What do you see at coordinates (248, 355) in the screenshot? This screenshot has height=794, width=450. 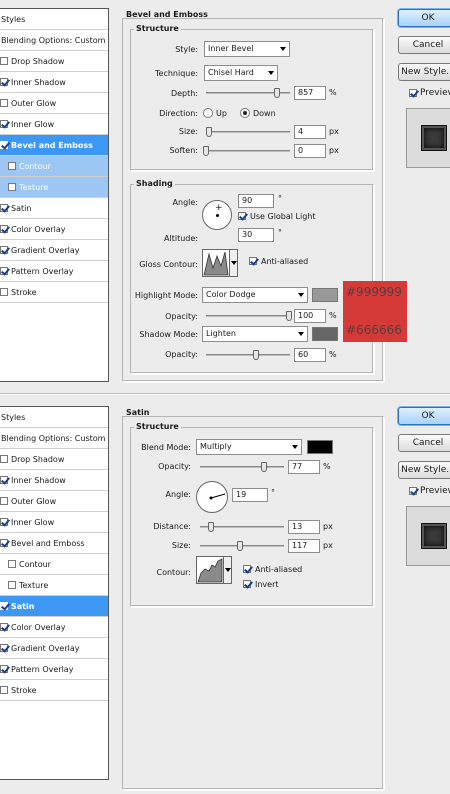 I see `shadow-opacity-slider` at bounding box center [248, 355].